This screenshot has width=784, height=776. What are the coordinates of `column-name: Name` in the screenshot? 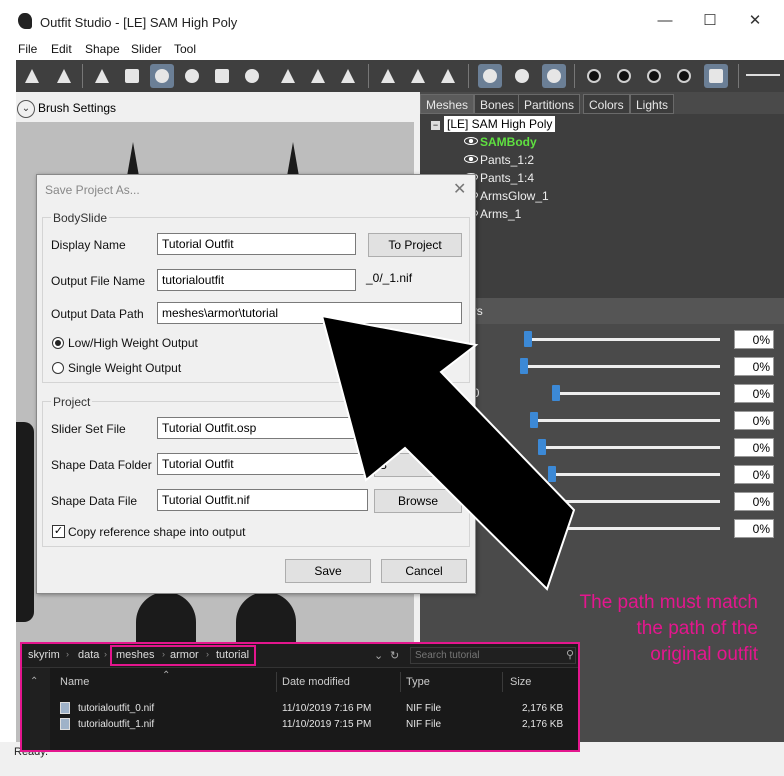 It's located at (74, 682).